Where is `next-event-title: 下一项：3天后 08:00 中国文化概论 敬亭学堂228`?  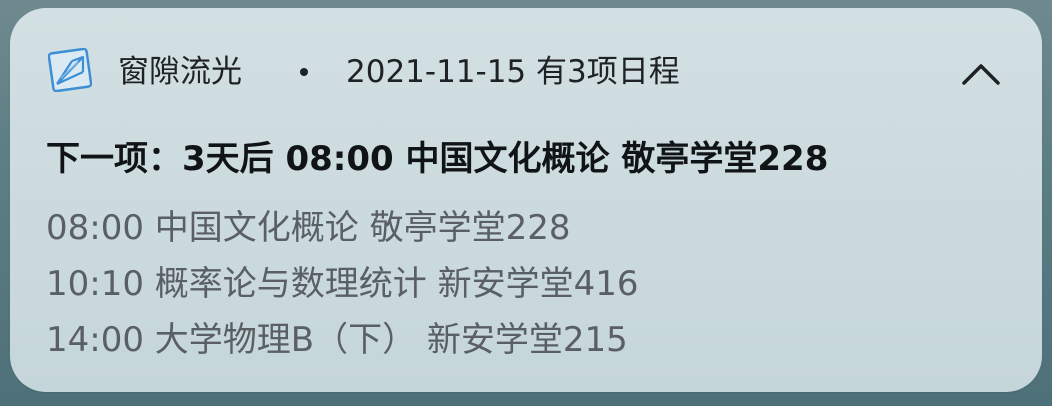 next-event-title: 下一项：3天后 08:00 中国文化概论 敬亭学堂228 is located at coordinates (437, 159).